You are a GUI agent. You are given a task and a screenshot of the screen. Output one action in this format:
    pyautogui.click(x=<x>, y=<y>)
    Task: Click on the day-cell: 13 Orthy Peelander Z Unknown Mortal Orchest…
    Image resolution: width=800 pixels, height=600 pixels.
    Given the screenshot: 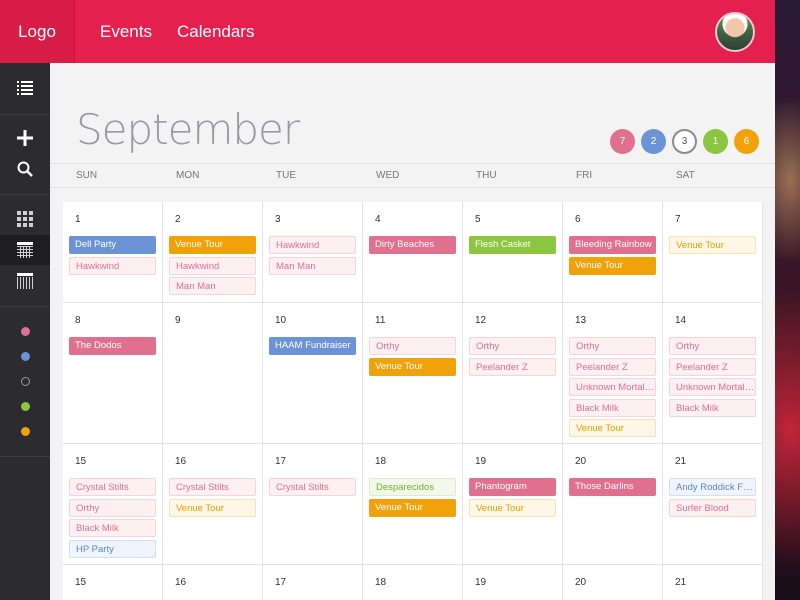 What is the action you would take?
    pyautogui.click(x=613, y=373)
    